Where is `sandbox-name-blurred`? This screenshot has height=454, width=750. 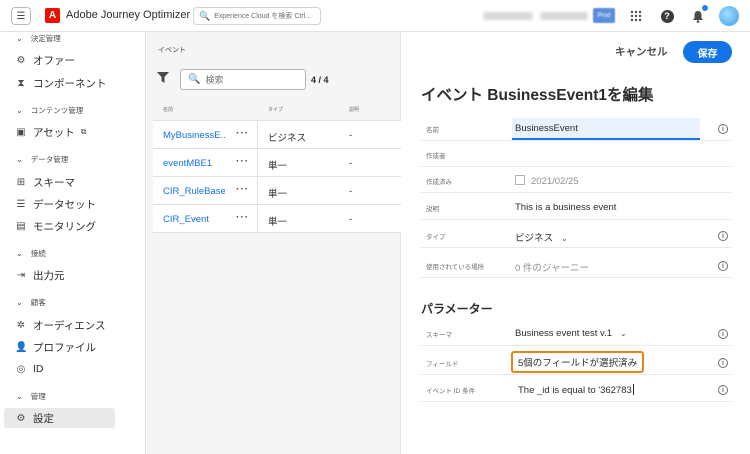
sandbox-name-blurred is located at coordinates (564, 16).